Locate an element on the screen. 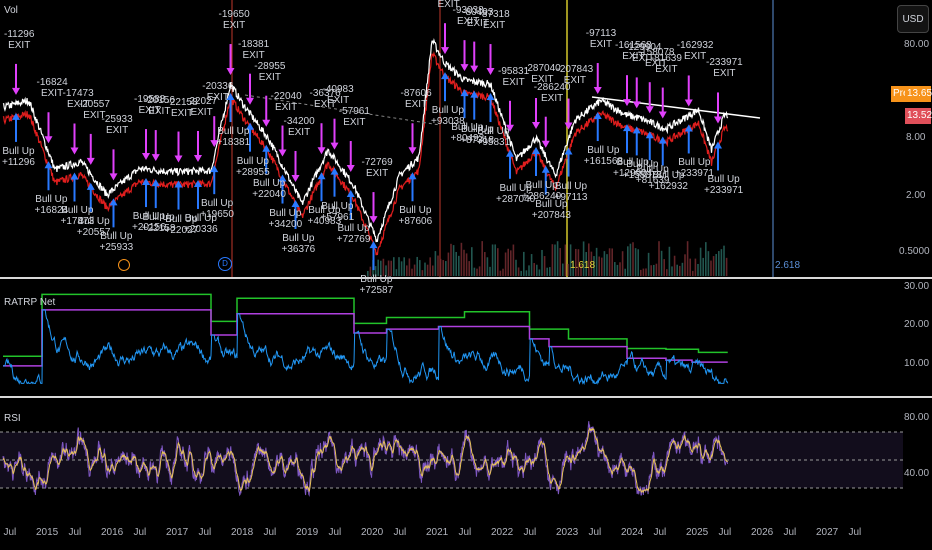  bull-amount: +18381 is located at coordinates (233, 143).